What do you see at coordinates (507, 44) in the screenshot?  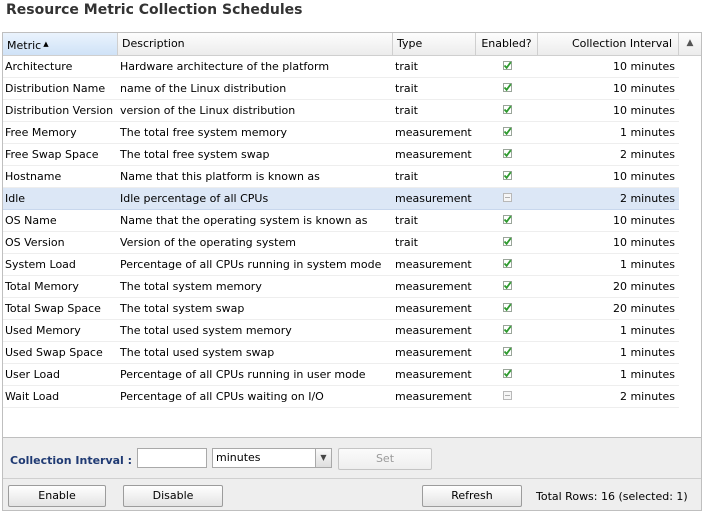 I see `column-header-enabled: Enabled?` at bounding box center [507, 44].